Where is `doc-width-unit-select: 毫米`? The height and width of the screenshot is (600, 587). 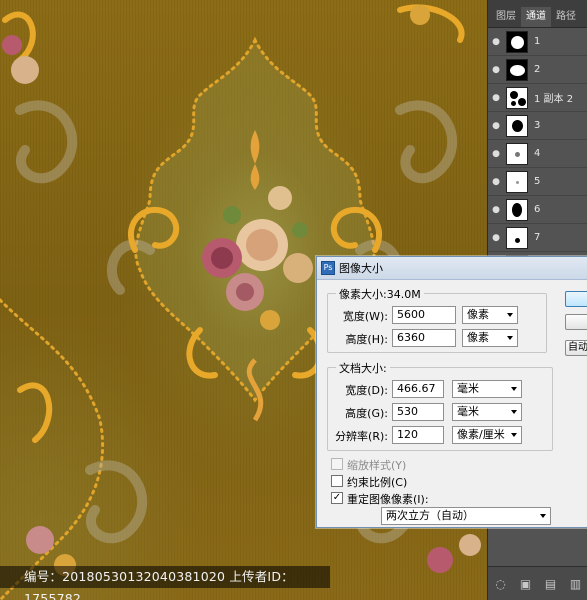 doc-width-unit-select: 毫米 is located at coordinates (487, 389).